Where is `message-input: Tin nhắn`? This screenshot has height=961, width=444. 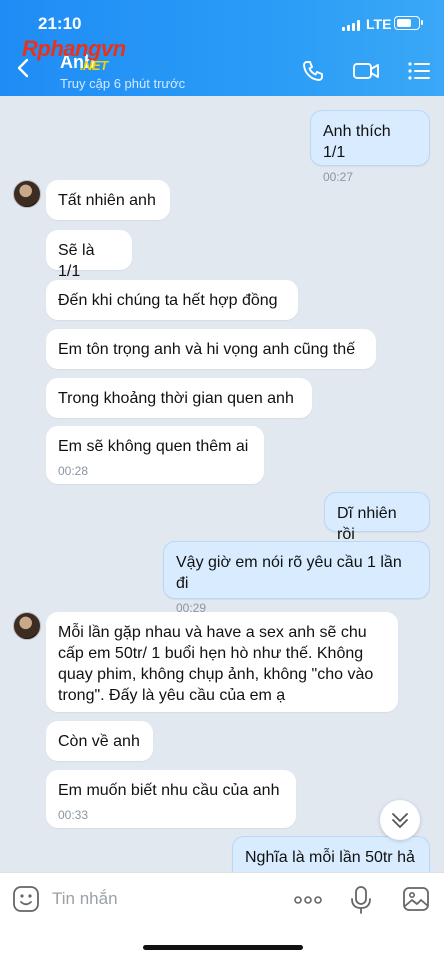 message-input: Tin nhắn is located at coordinates (85, 899).